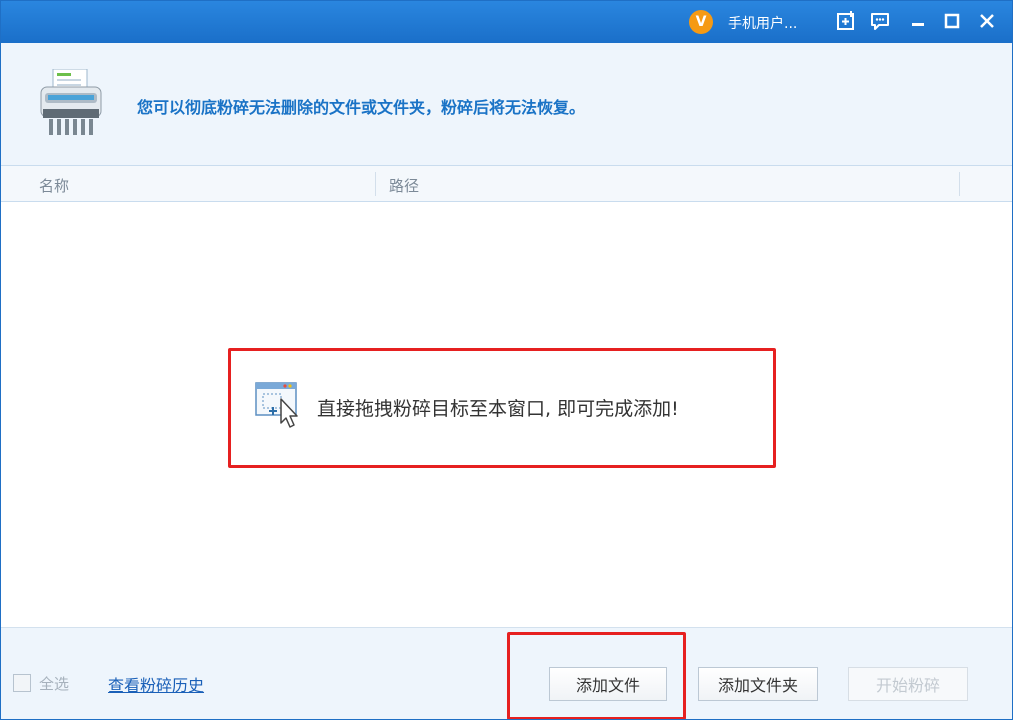 Image resolution: width=1013 pixels, height=720 pixels. What do you see at coordinates (506, 184) in the screenshot?
I see `column-header-row: 名称 路径` at bounding box center [506, 184].